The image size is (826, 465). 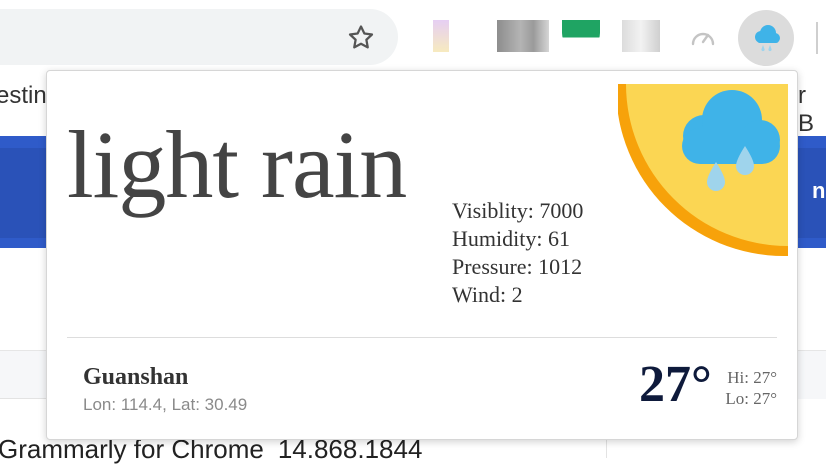 I want to click on weather-extension-button, so click(x=766, y=38).